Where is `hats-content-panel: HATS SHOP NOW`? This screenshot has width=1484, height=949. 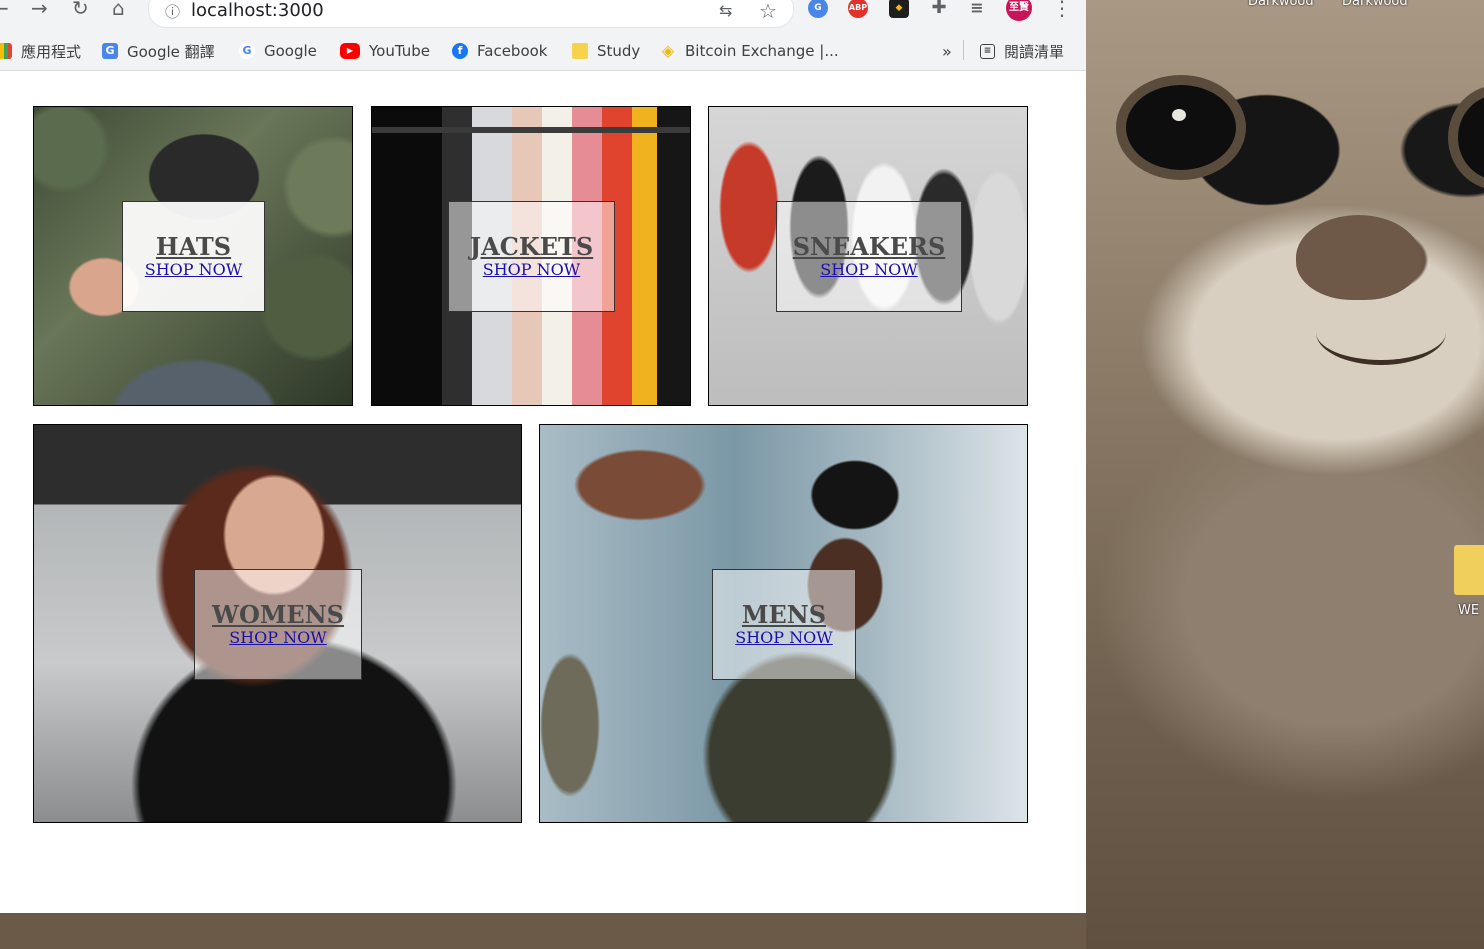
hats-content-panel: HATS SHOP NOW is located at coordinates (193, 256).